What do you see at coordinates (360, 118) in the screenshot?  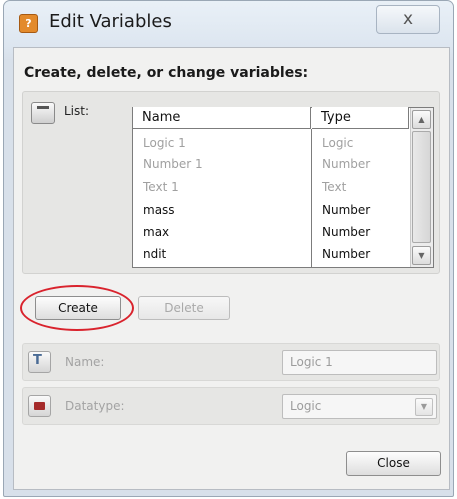 I see `column-header-type: Type` at bounding box center [360, 118].